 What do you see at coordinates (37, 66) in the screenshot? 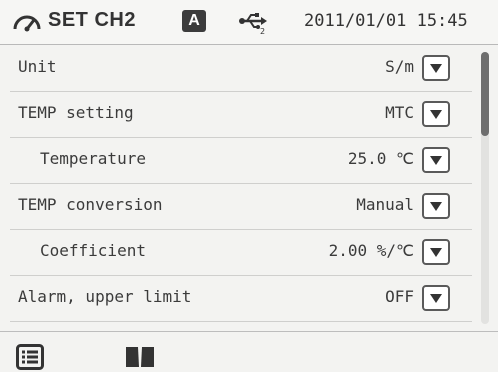
I see `setting-label: Unit` at bounding box center [37, 66].